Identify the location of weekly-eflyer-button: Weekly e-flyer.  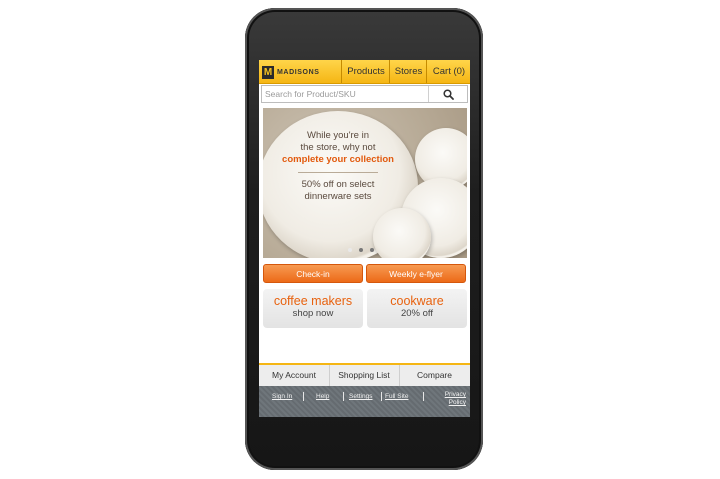
(416, 273).